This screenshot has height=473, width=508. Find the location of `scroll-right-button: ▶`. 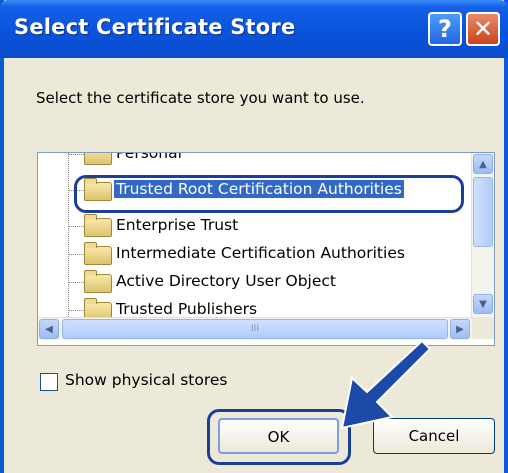

scroll-right-button: ▶ is located at coordinates (460, 329).